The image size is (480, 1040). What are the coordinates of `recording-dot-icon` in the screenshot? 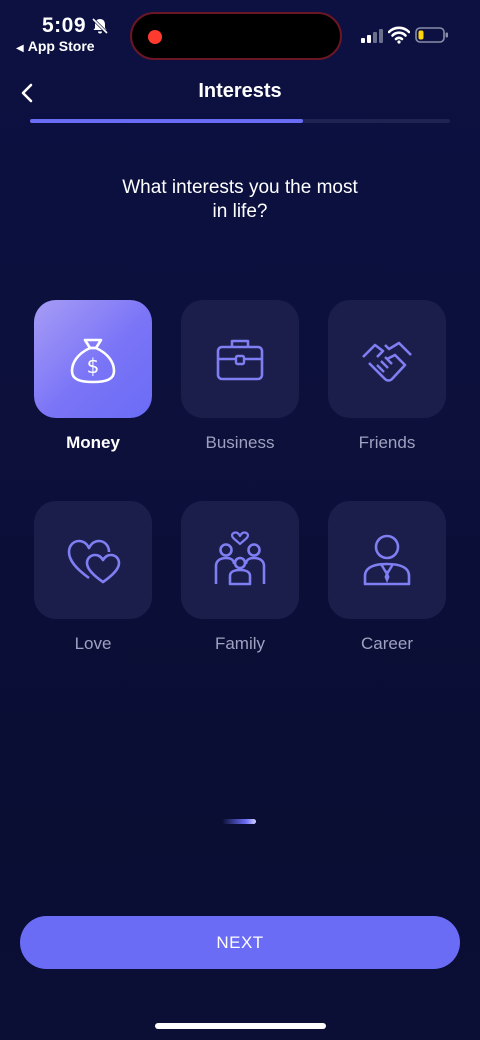 It's located at (155, 37).